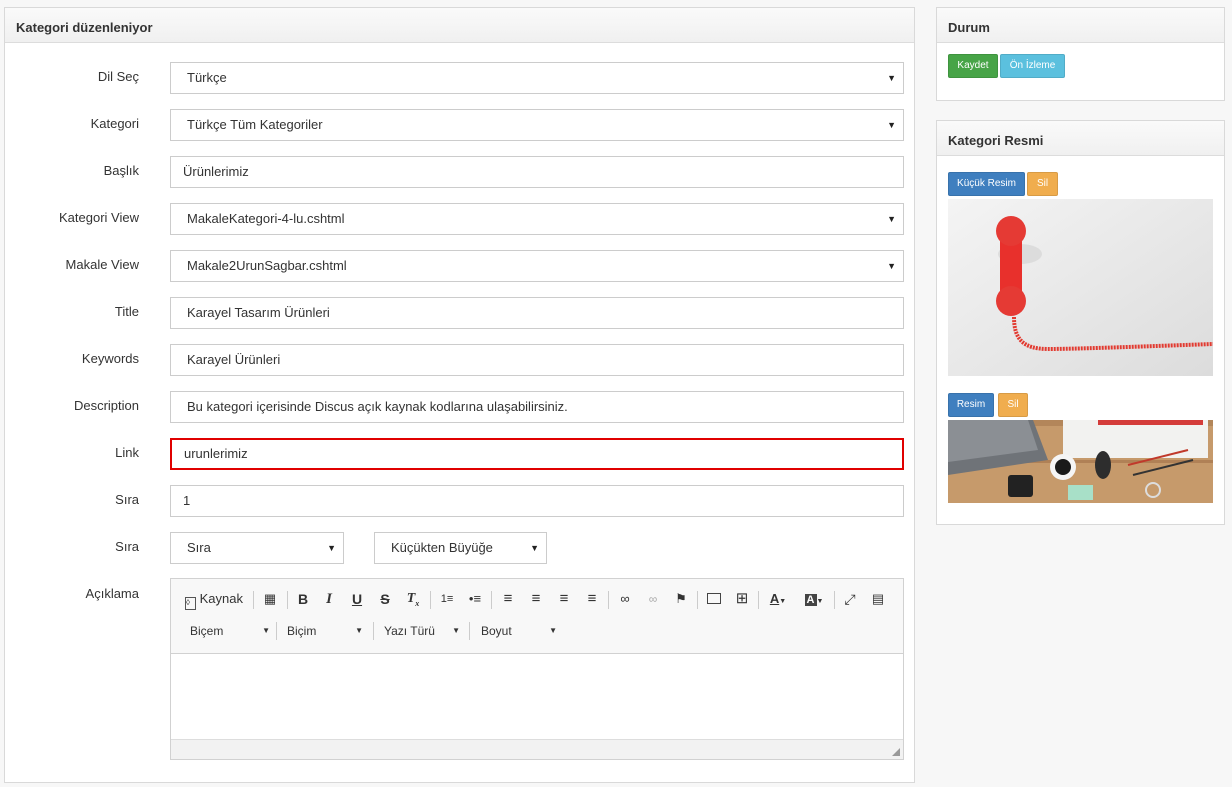 This screenshot has width=1232, height=787. Describe the element at coordinates (496, 631) in the screenshot. I see `size-combo-label: Boyut` at that location.